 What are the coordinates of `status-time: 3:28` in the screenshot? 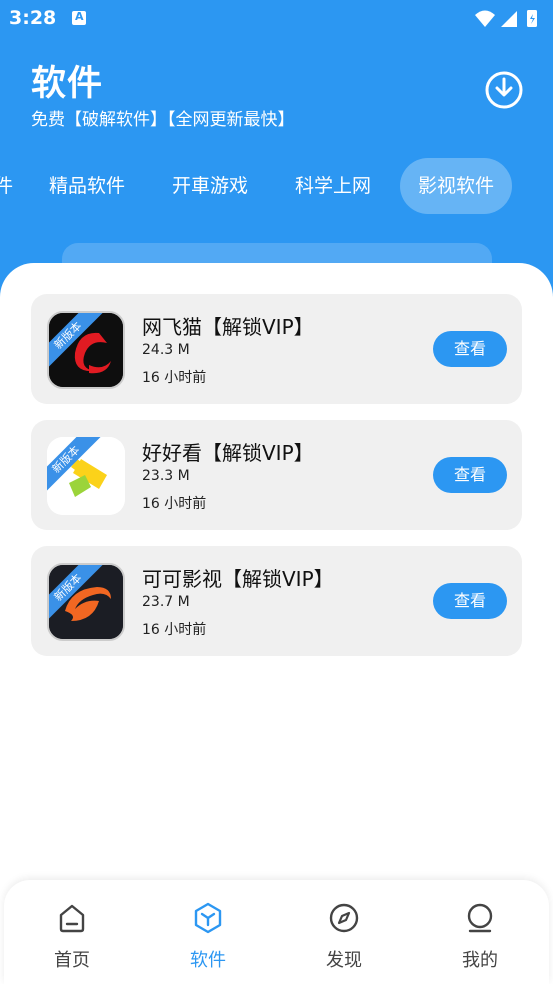 It's located at (33, 18).